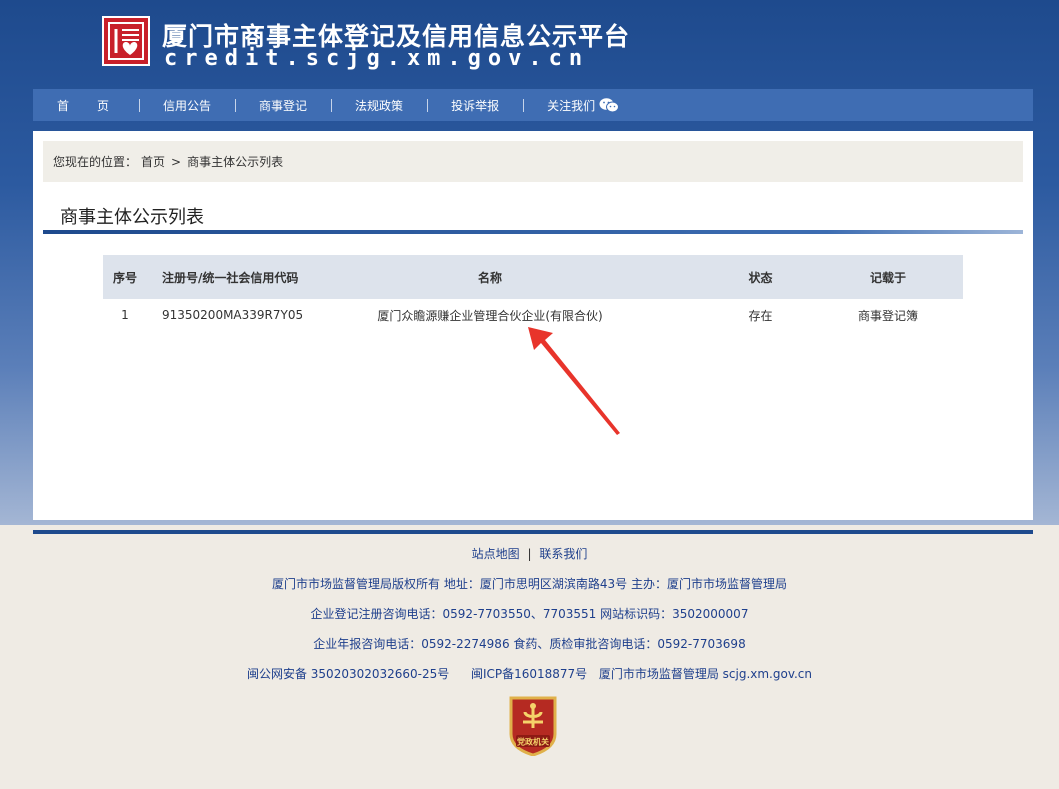 This screenshot has width=1059, height=789. I want to click on nav-item-label: 商事登记, so click(283, 105).